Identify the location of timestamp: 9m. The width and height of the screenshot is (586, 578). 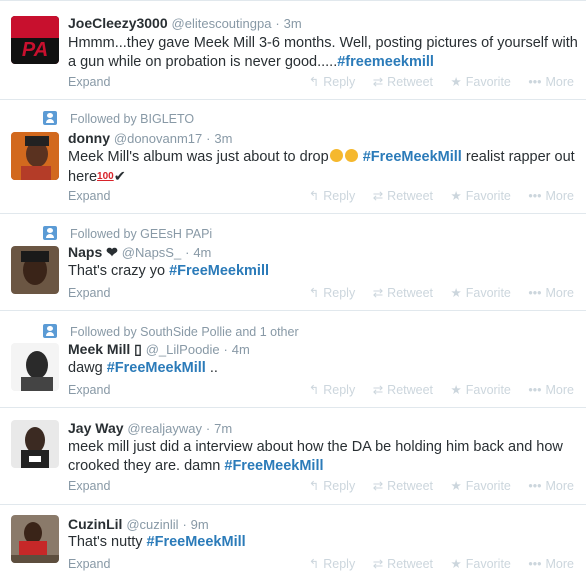
(200, 524).